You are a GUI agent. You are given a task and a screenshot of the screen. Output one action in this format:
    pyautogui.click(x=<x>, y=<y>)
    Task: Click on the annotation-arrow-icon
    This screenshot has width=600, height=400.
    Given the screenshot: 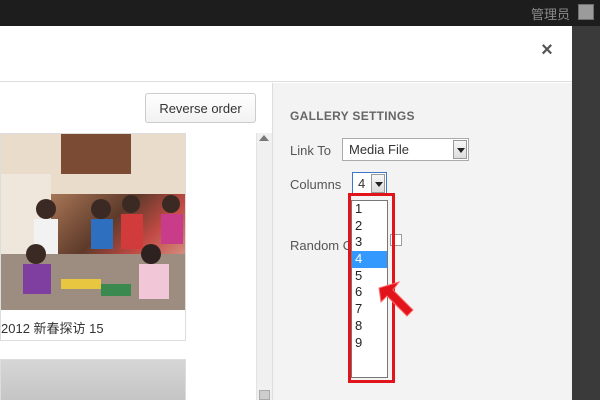 What is the action you would take?
    pyautogui.click(x=396, y=299)
    